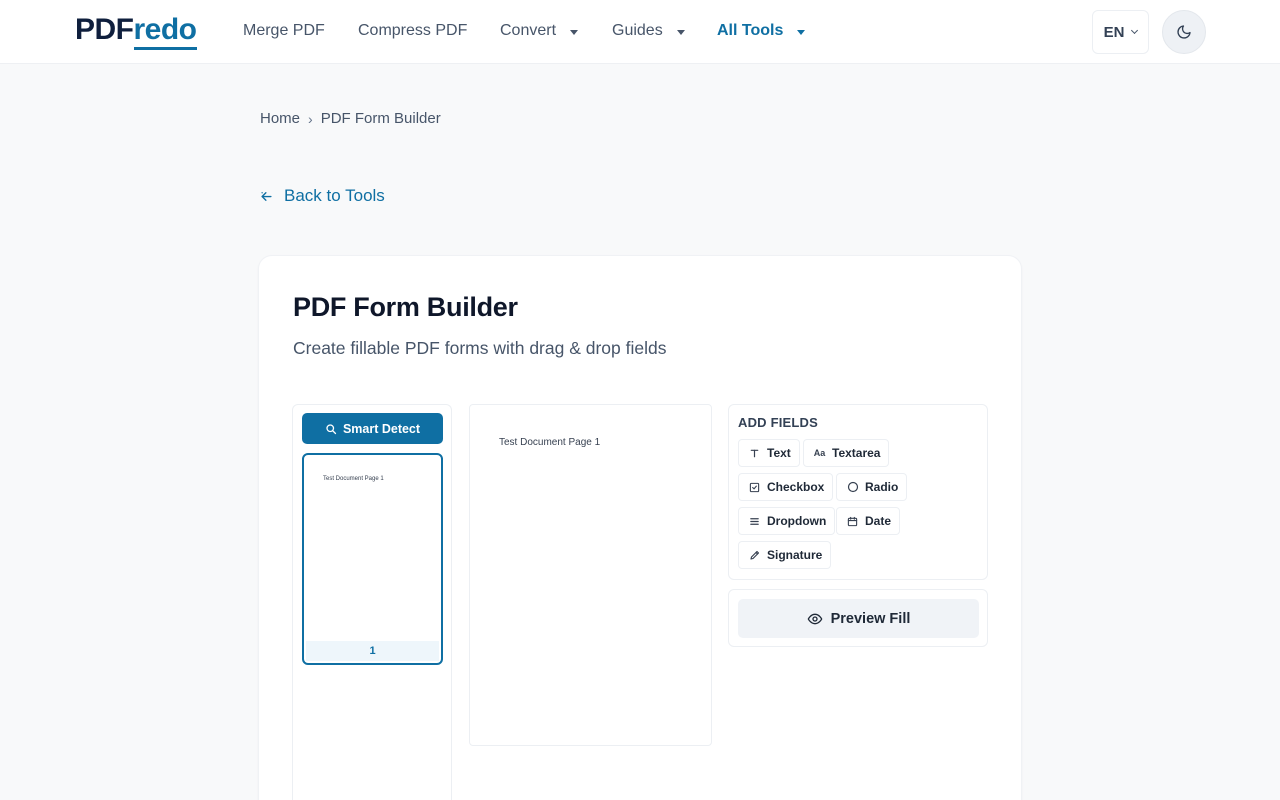 This screenshot has height=800, width=1280. I want to click on nav-merge-pdf-label: Merge PDF, so click(284, 30).